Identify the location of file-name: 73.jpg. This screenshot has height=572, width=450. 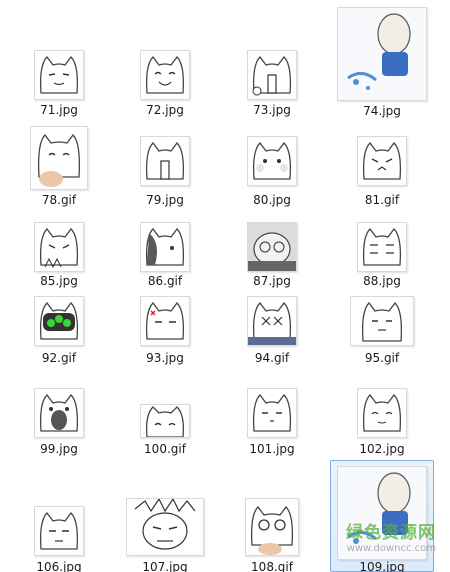
(272, 110).